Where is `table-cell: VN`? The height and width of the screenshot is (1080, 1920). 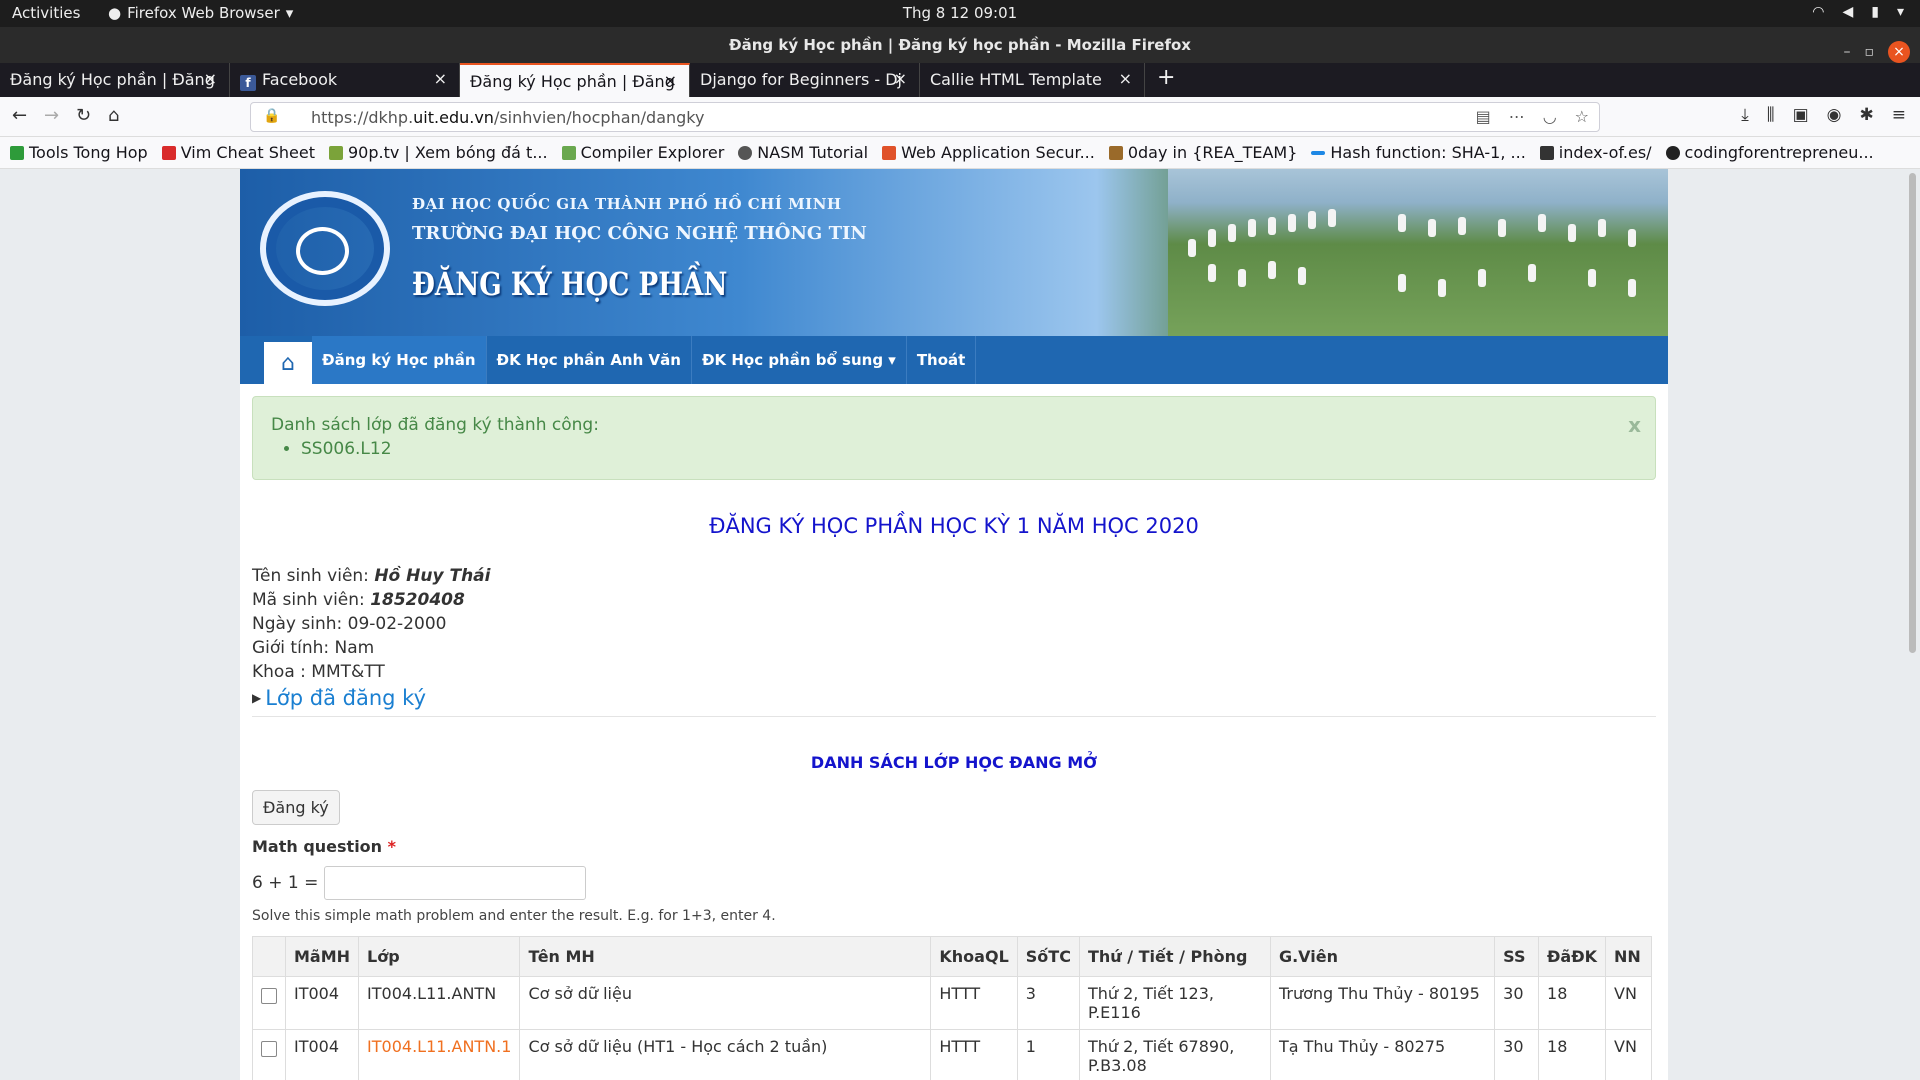
table-cell: VN is located at coordinates (1628, 1003).